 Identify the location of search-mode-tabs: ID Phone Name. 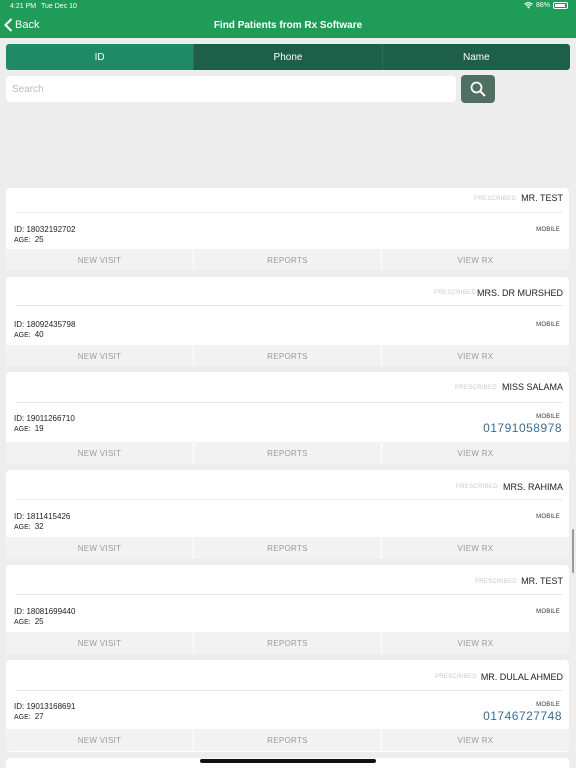
(288, 57).